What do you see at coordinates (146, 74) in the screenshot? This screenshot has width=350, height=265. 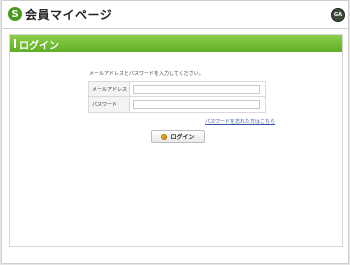 I see `login-instruction: メールアドレスとパスワードを入力してください。` at bounding box center [146, 74].